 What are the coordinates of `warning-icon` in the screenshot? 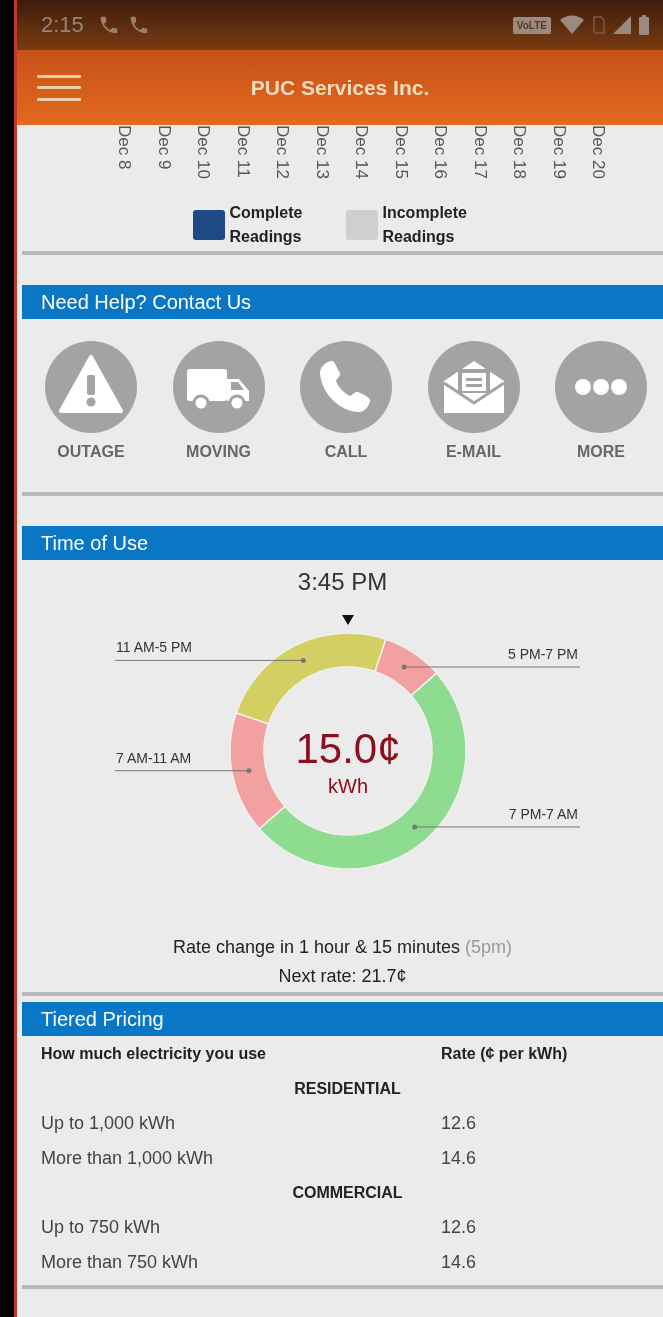 It's located at (91, 387).